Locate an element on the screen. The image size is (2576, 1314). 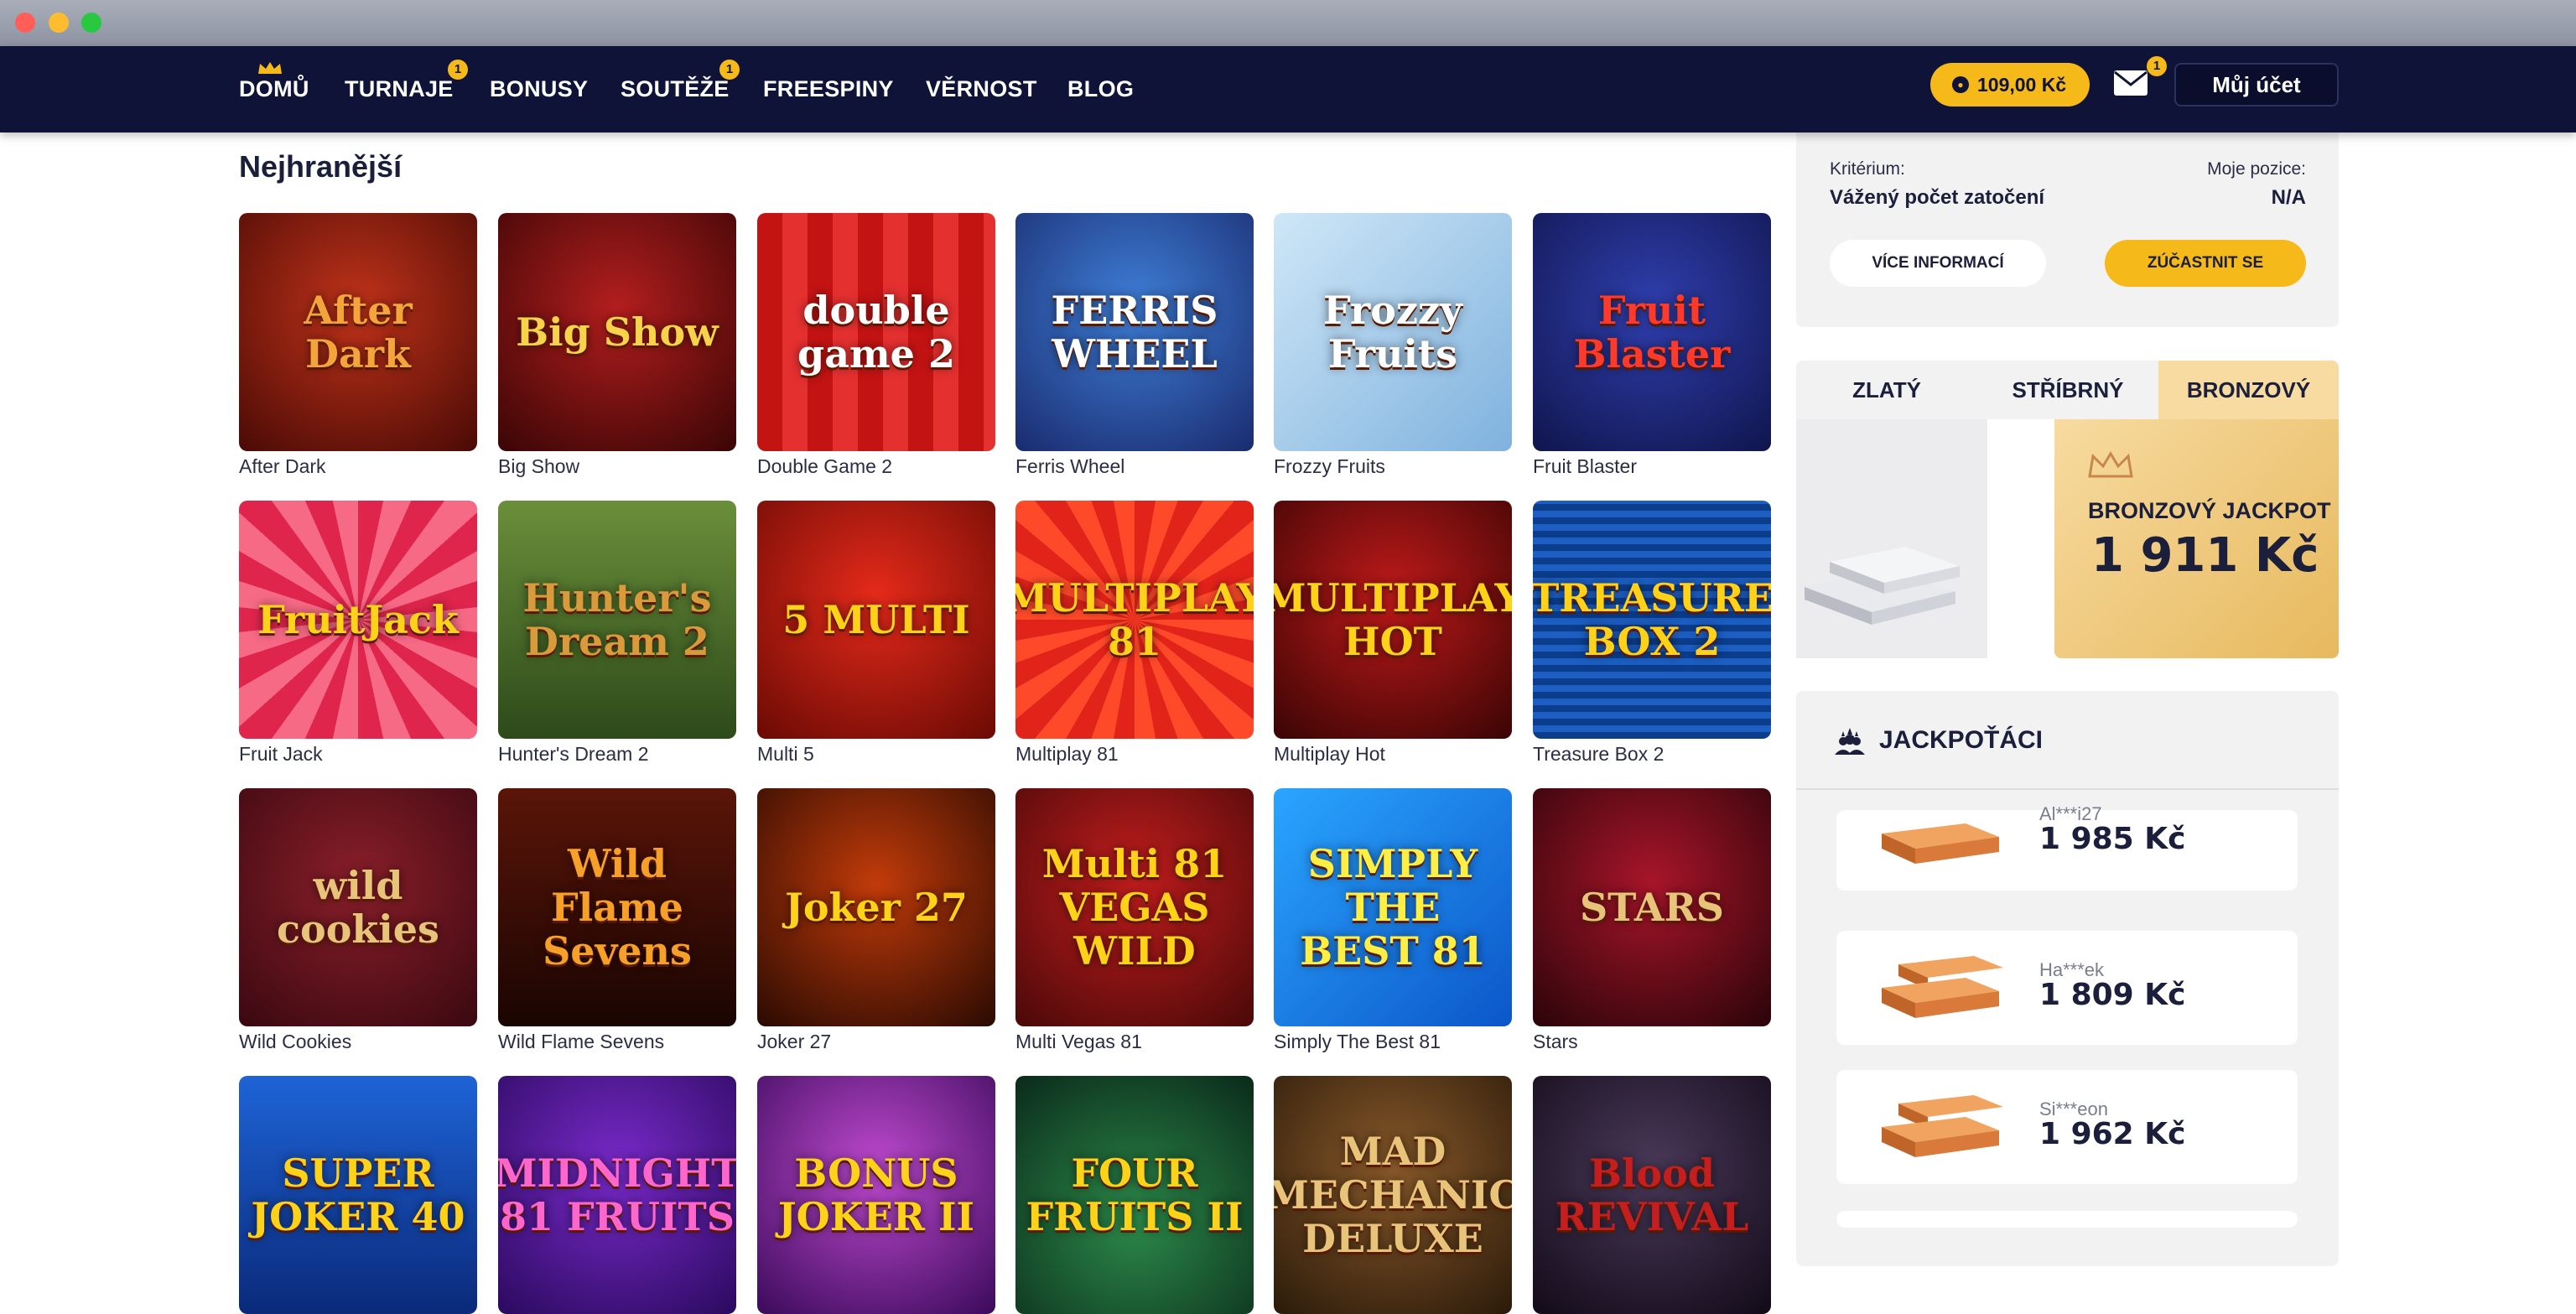
tab-zlaty: ZLATÝ is located at coordinates (1886, 390).